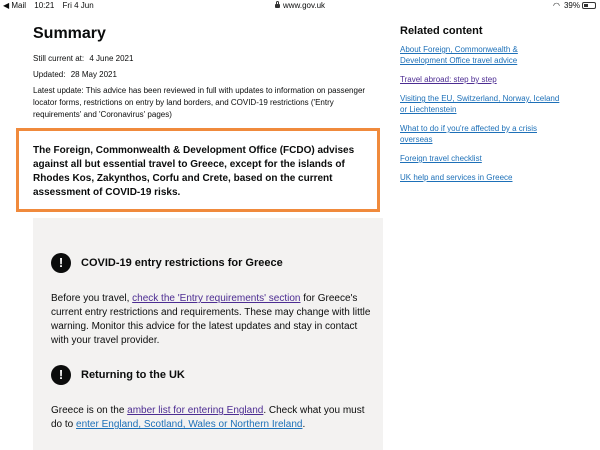  I want to click on status-bar: ◀ Mail 10:21 Fri 4 Jun www.gov.uk ◠ 39%, so click(300, 6).